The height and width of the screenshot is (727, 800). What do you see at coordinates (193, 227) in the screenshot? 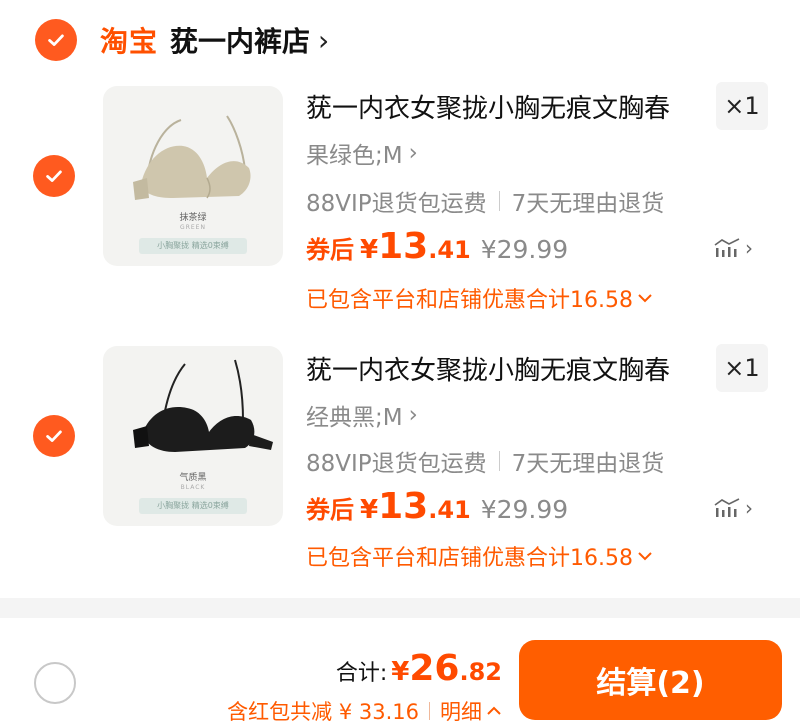
I see `image-color-tag-en: GREEN` at bounding box center [193, 227].